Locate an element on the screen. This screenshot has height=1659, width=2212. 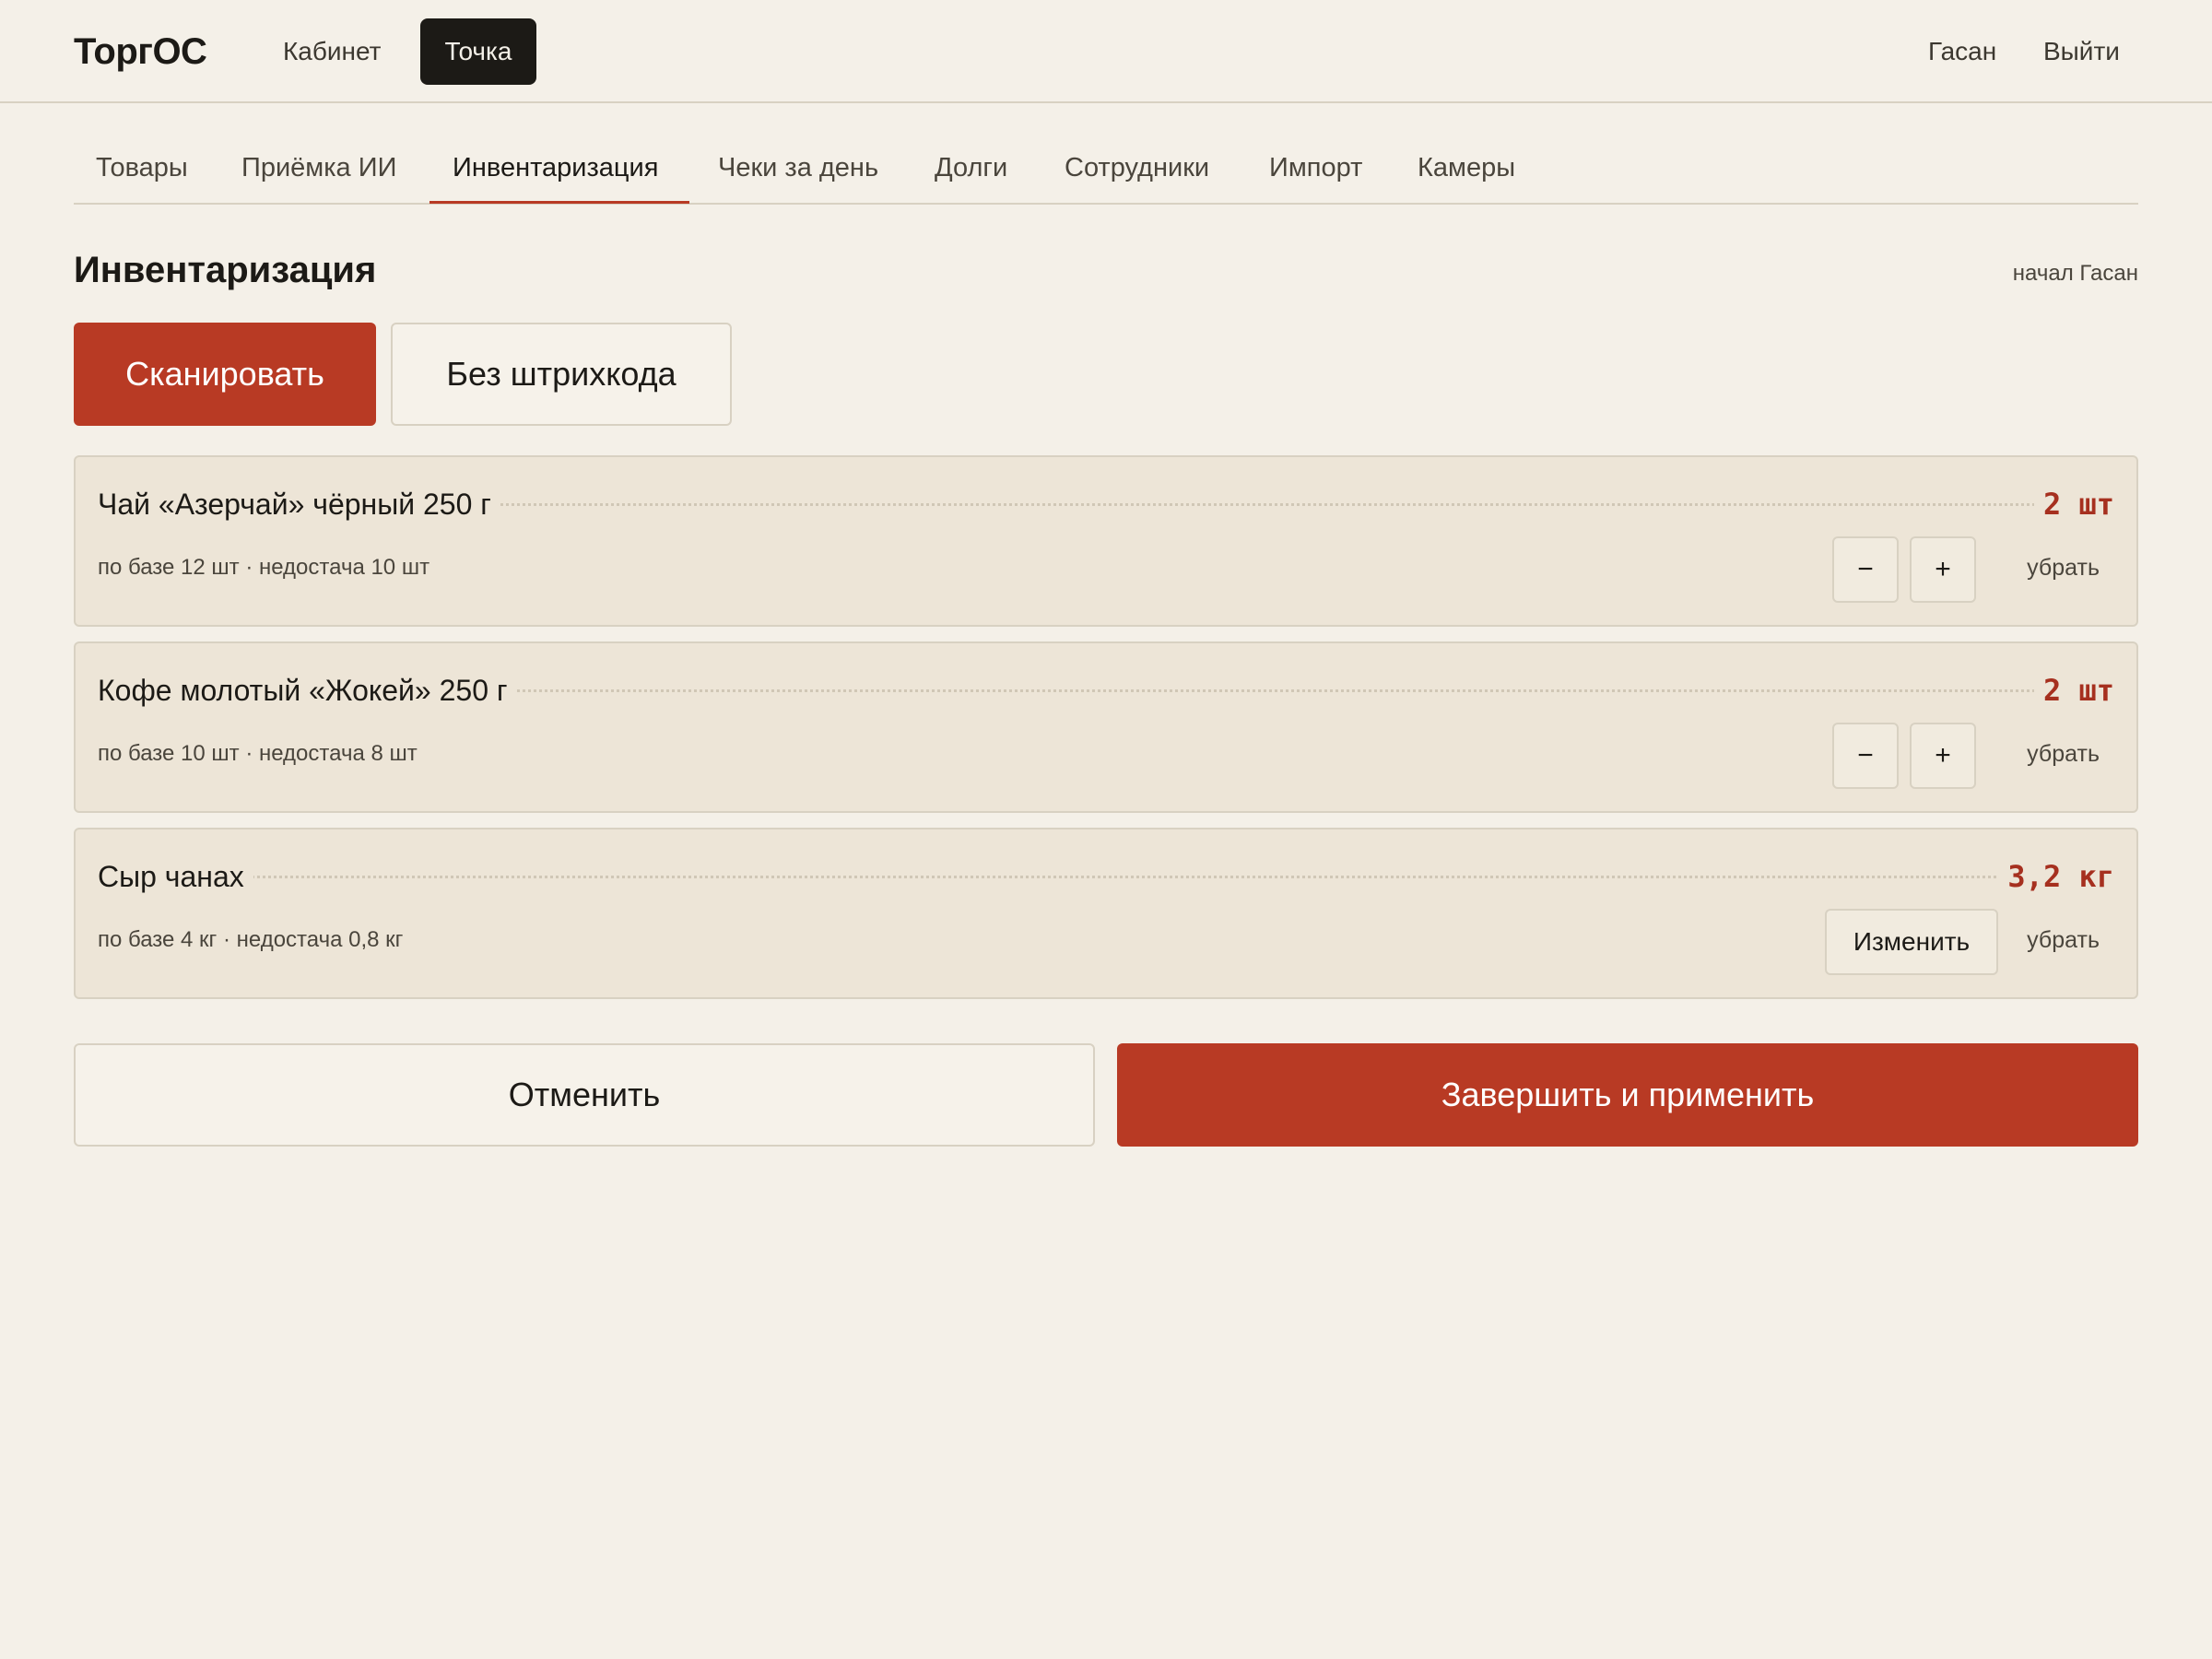
page-title: Инвентаризация is located at coordinates (225, 270).